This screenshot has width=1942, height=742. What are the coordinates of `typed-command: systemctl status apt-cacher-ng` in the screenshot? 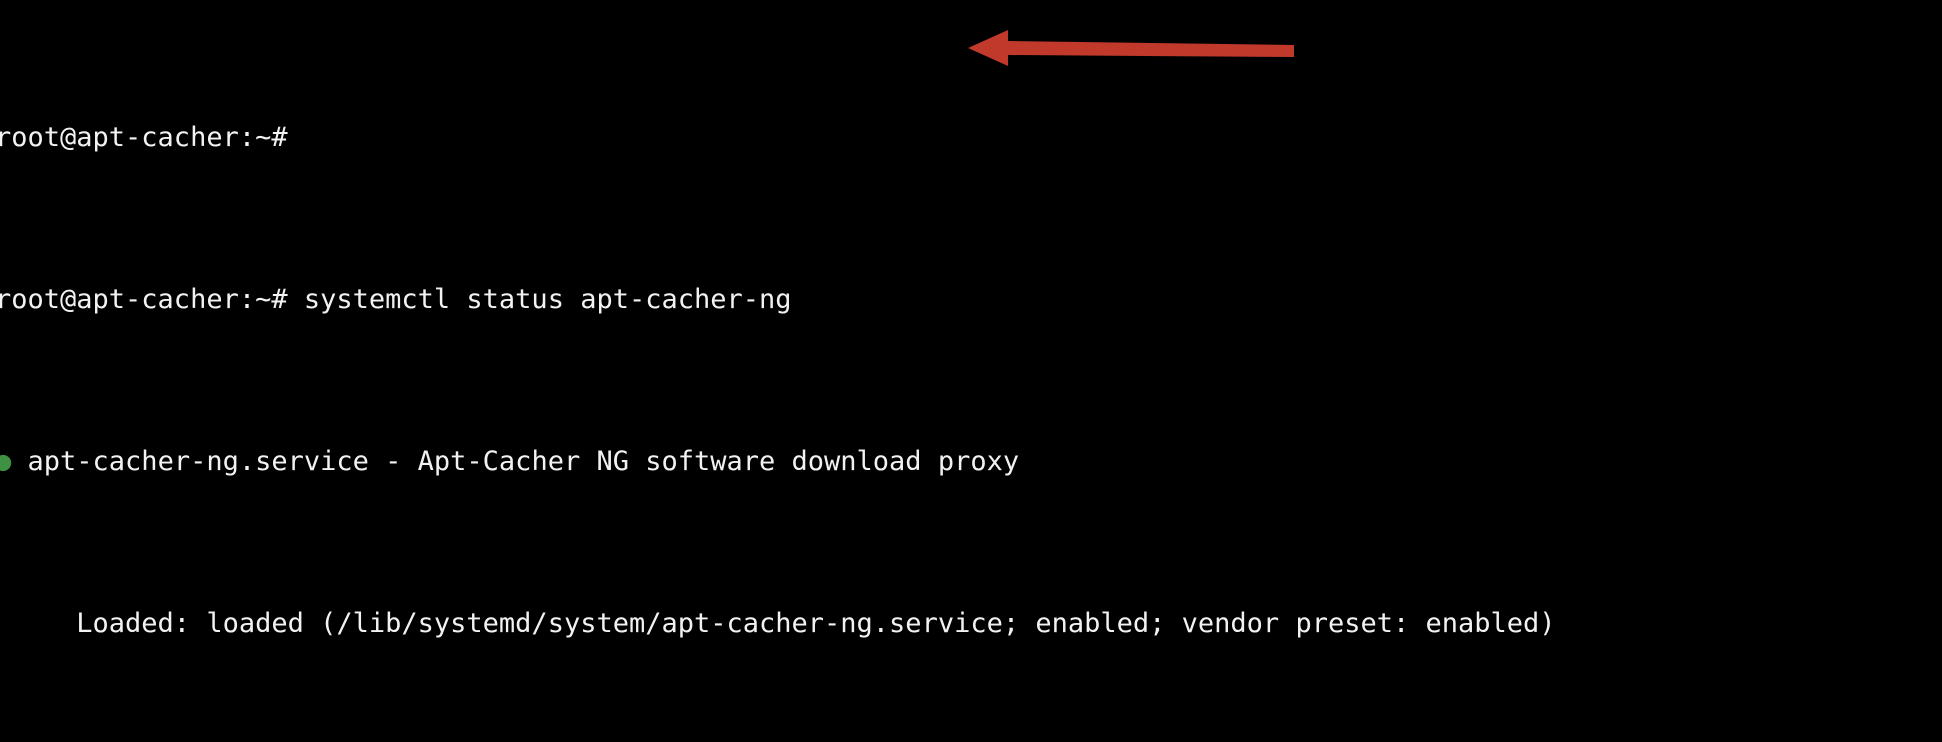 It's located at (547, 299).